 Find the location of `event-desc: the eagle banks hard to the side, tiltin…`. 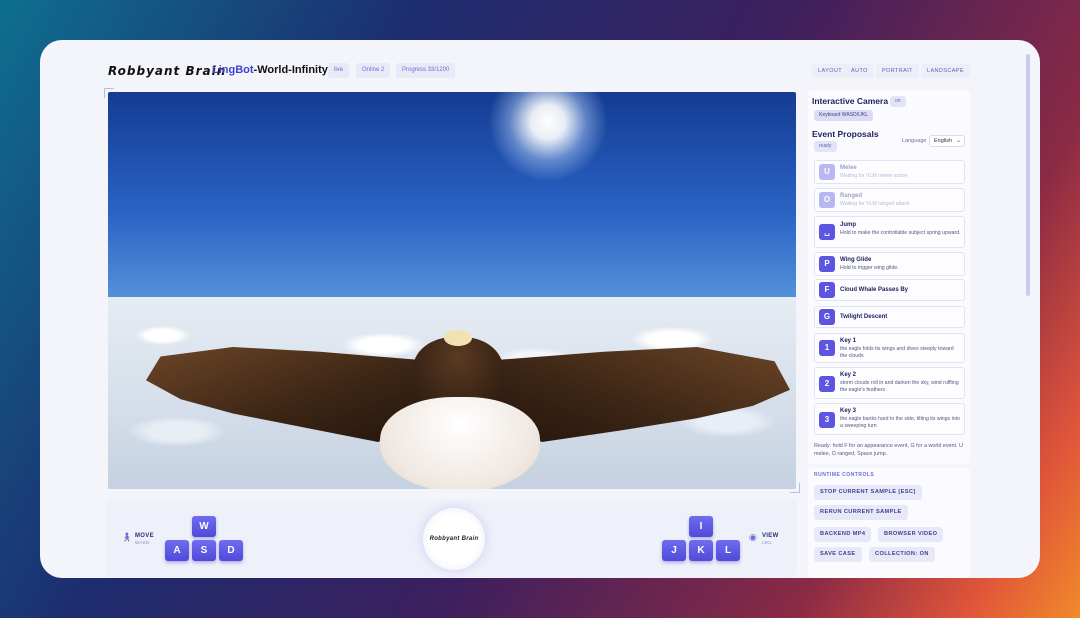

event-desc: the eagle banks hard to the side, tiltin… is located at coordinates (900, 422).